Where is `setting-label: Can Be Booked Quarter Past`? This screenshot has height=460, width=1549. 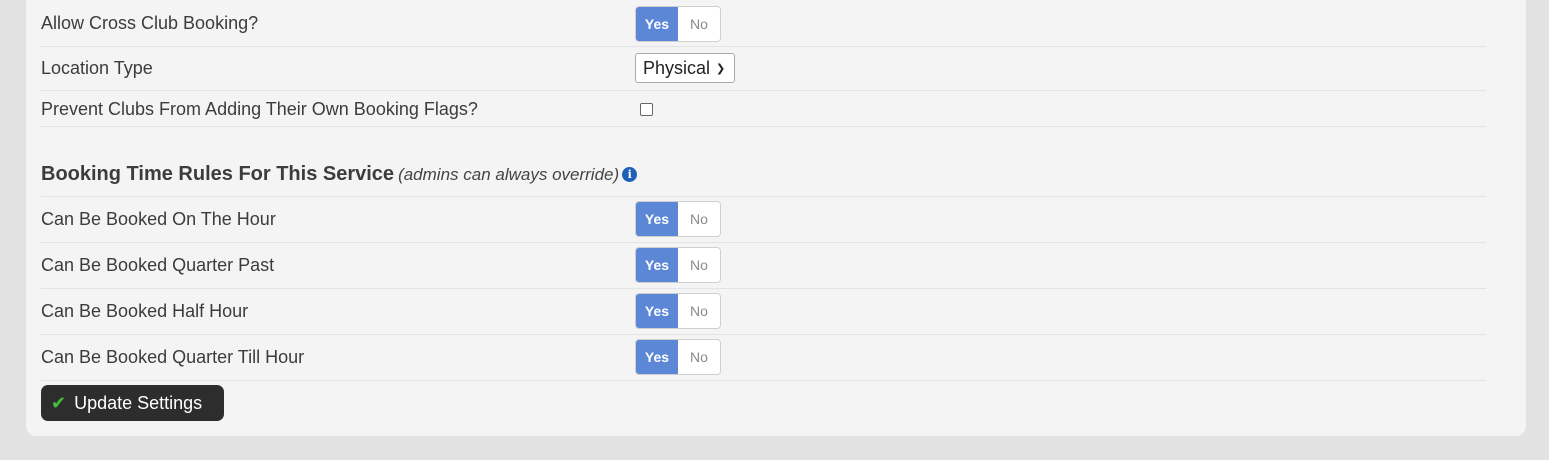
setting-label: Can Be Booked Quarter Past is located at coordinates (158, 265).